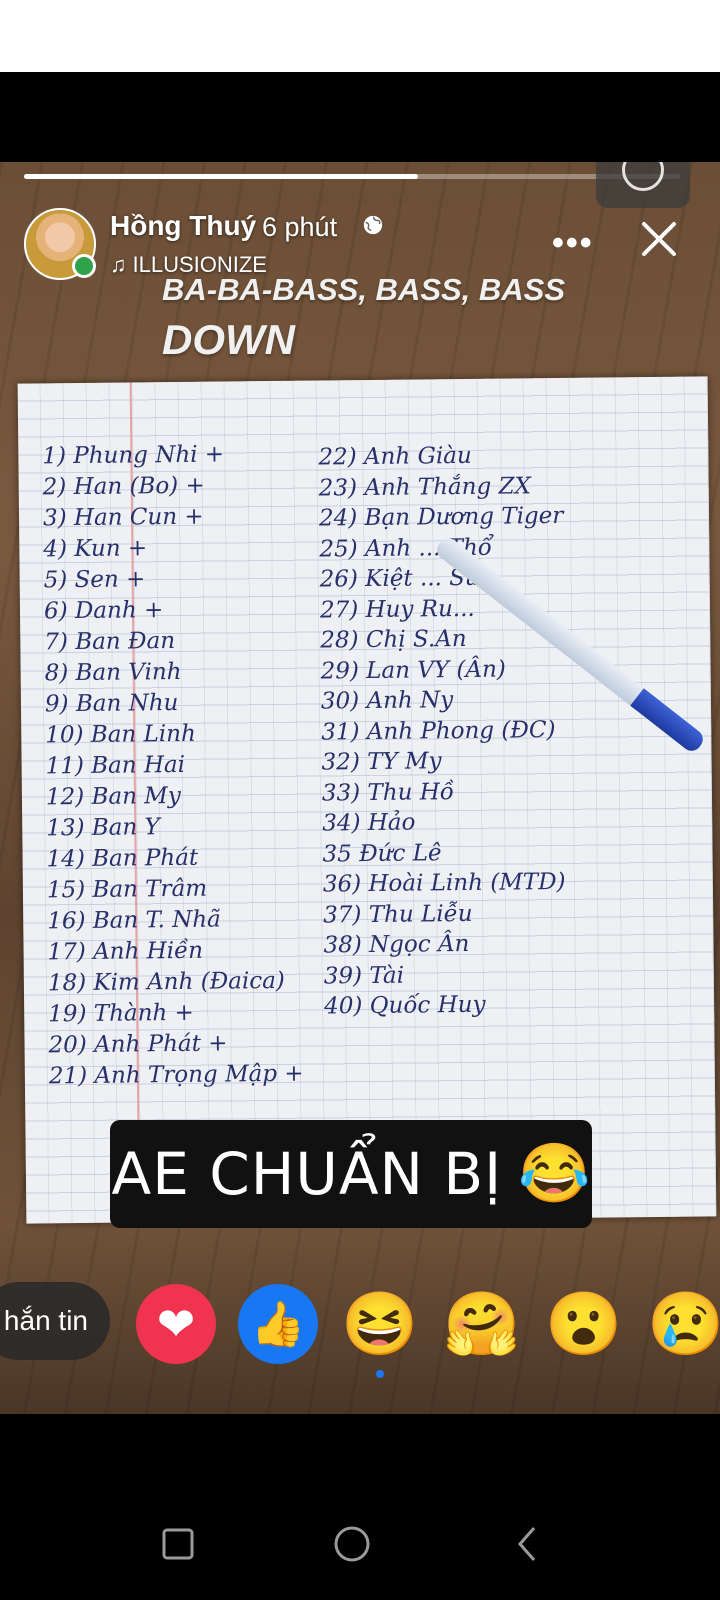  What do you see at coordinates (425, 486) in the screenshot?
I see `list-entry: 23) Anh Thắng ZX` at bounding box center [425, 486].